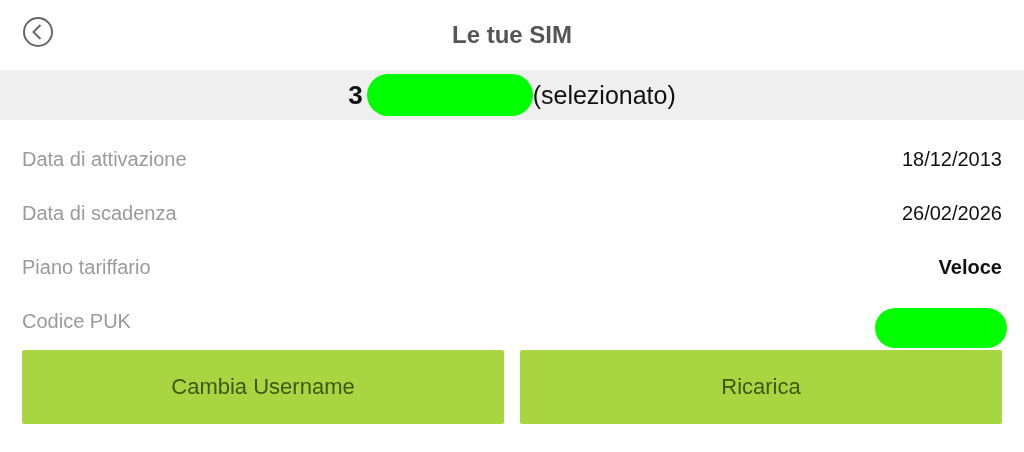 The height and width of the screenshot is (452, 1024). Describe the element at coordinates (86, 267) in the screenshot. I see `detail-label: Piano tariffario` at that location.